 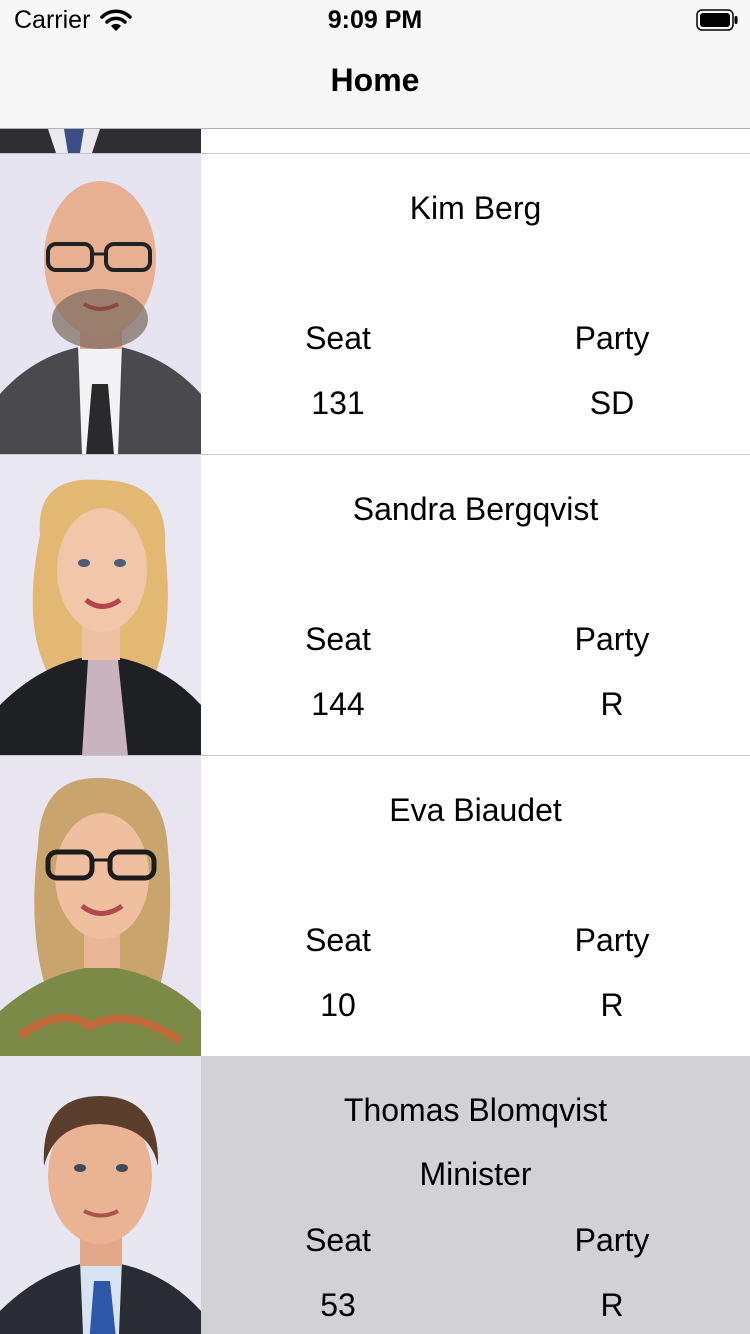 I want to click on page-title: Home, so click(x=375, y=80).